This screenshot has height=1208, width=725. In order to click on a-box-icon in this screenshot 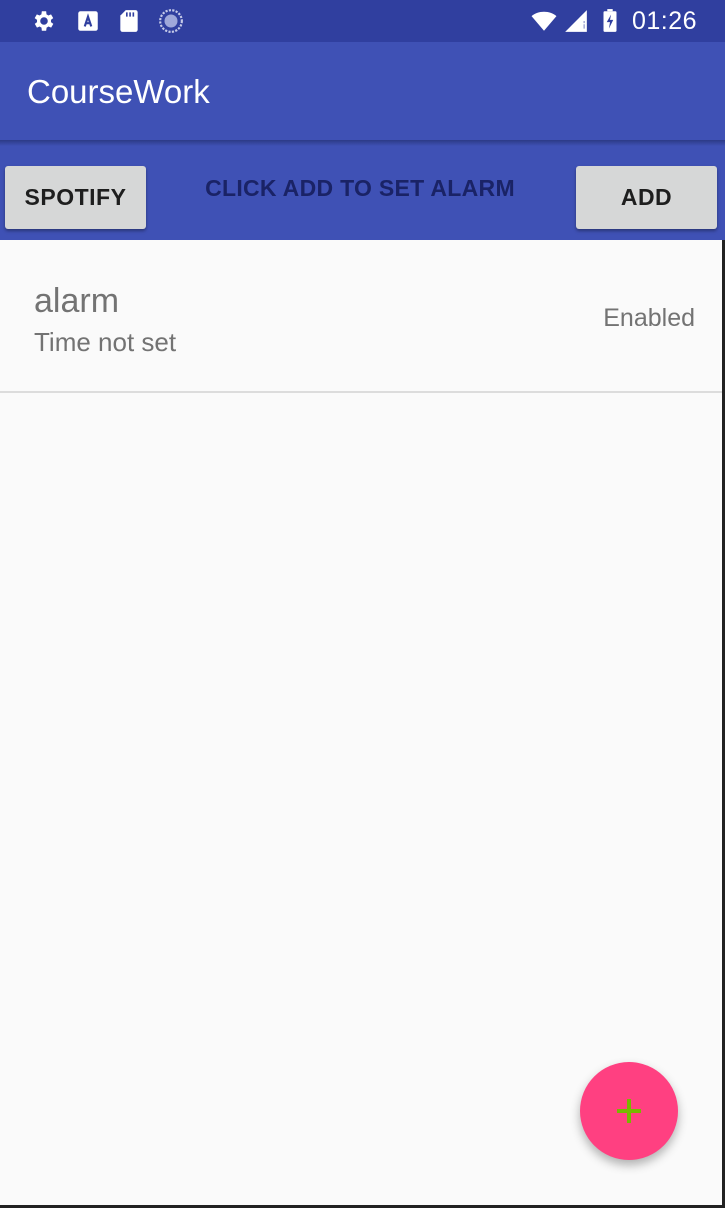, I will do `click(88, 21)`.